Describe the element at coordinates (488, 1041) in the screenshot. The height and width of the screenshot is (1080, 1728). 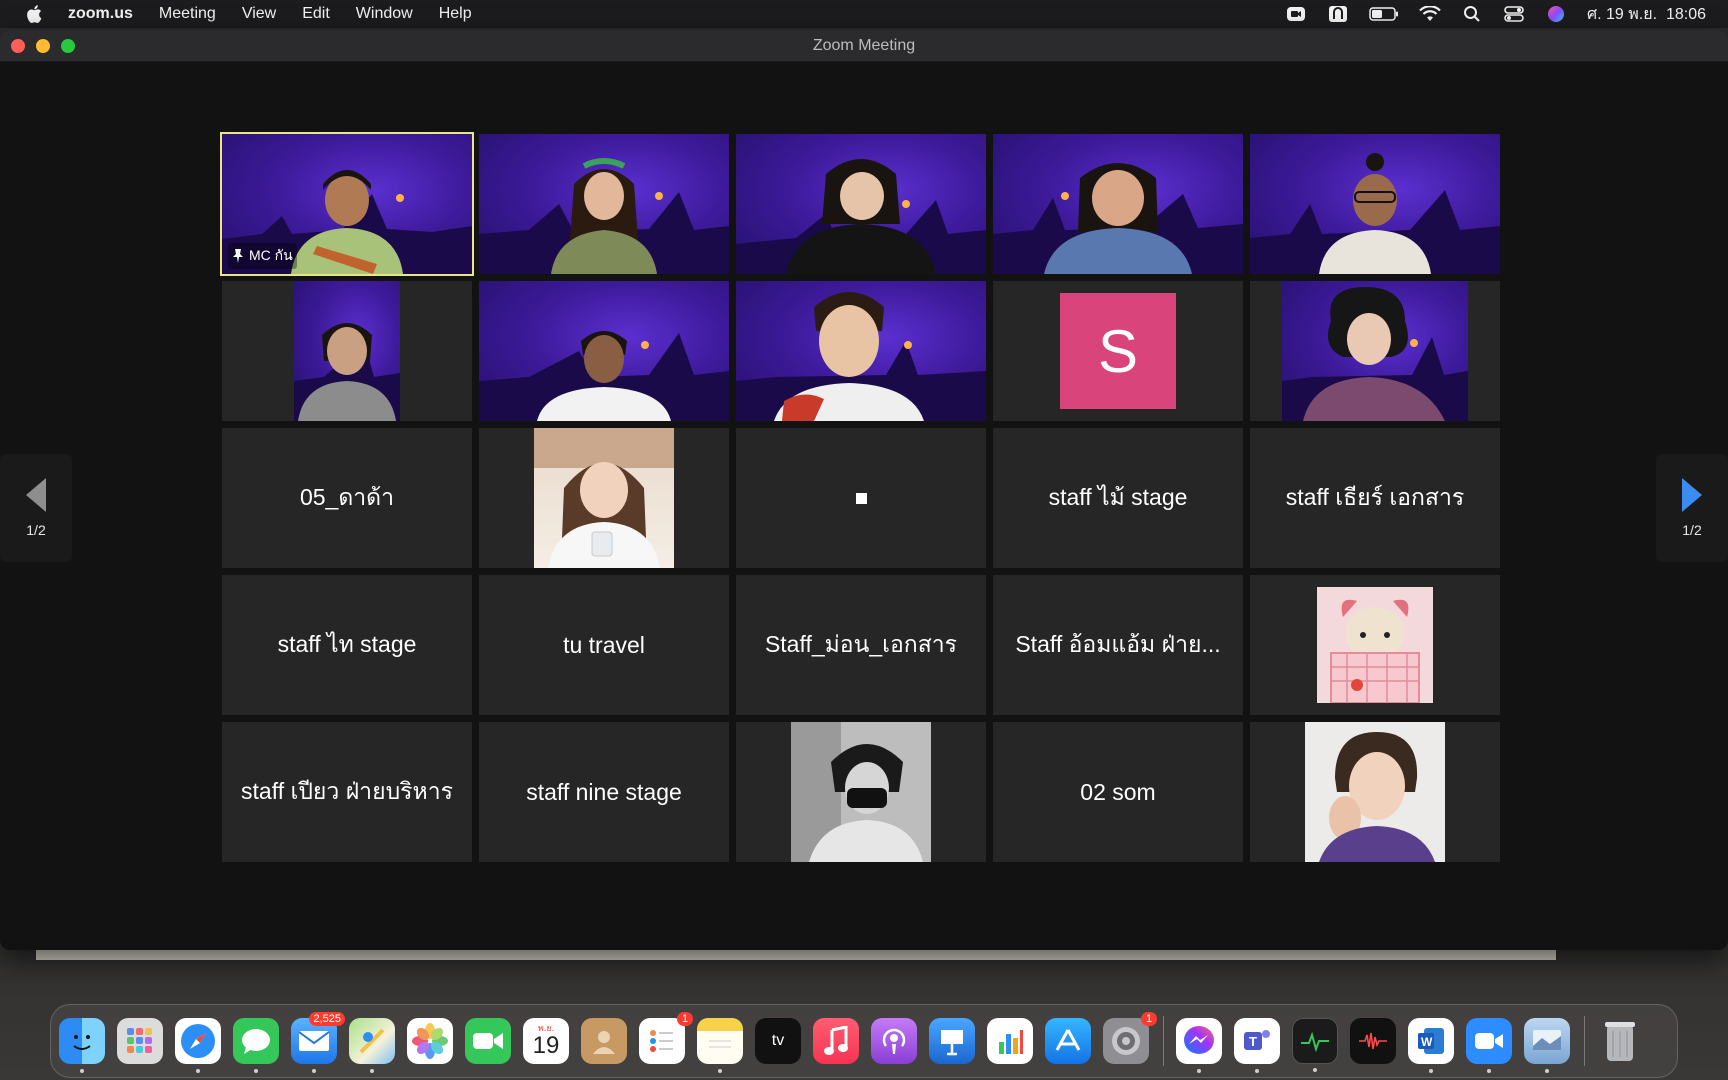
I see `facetime-icon` at that location.